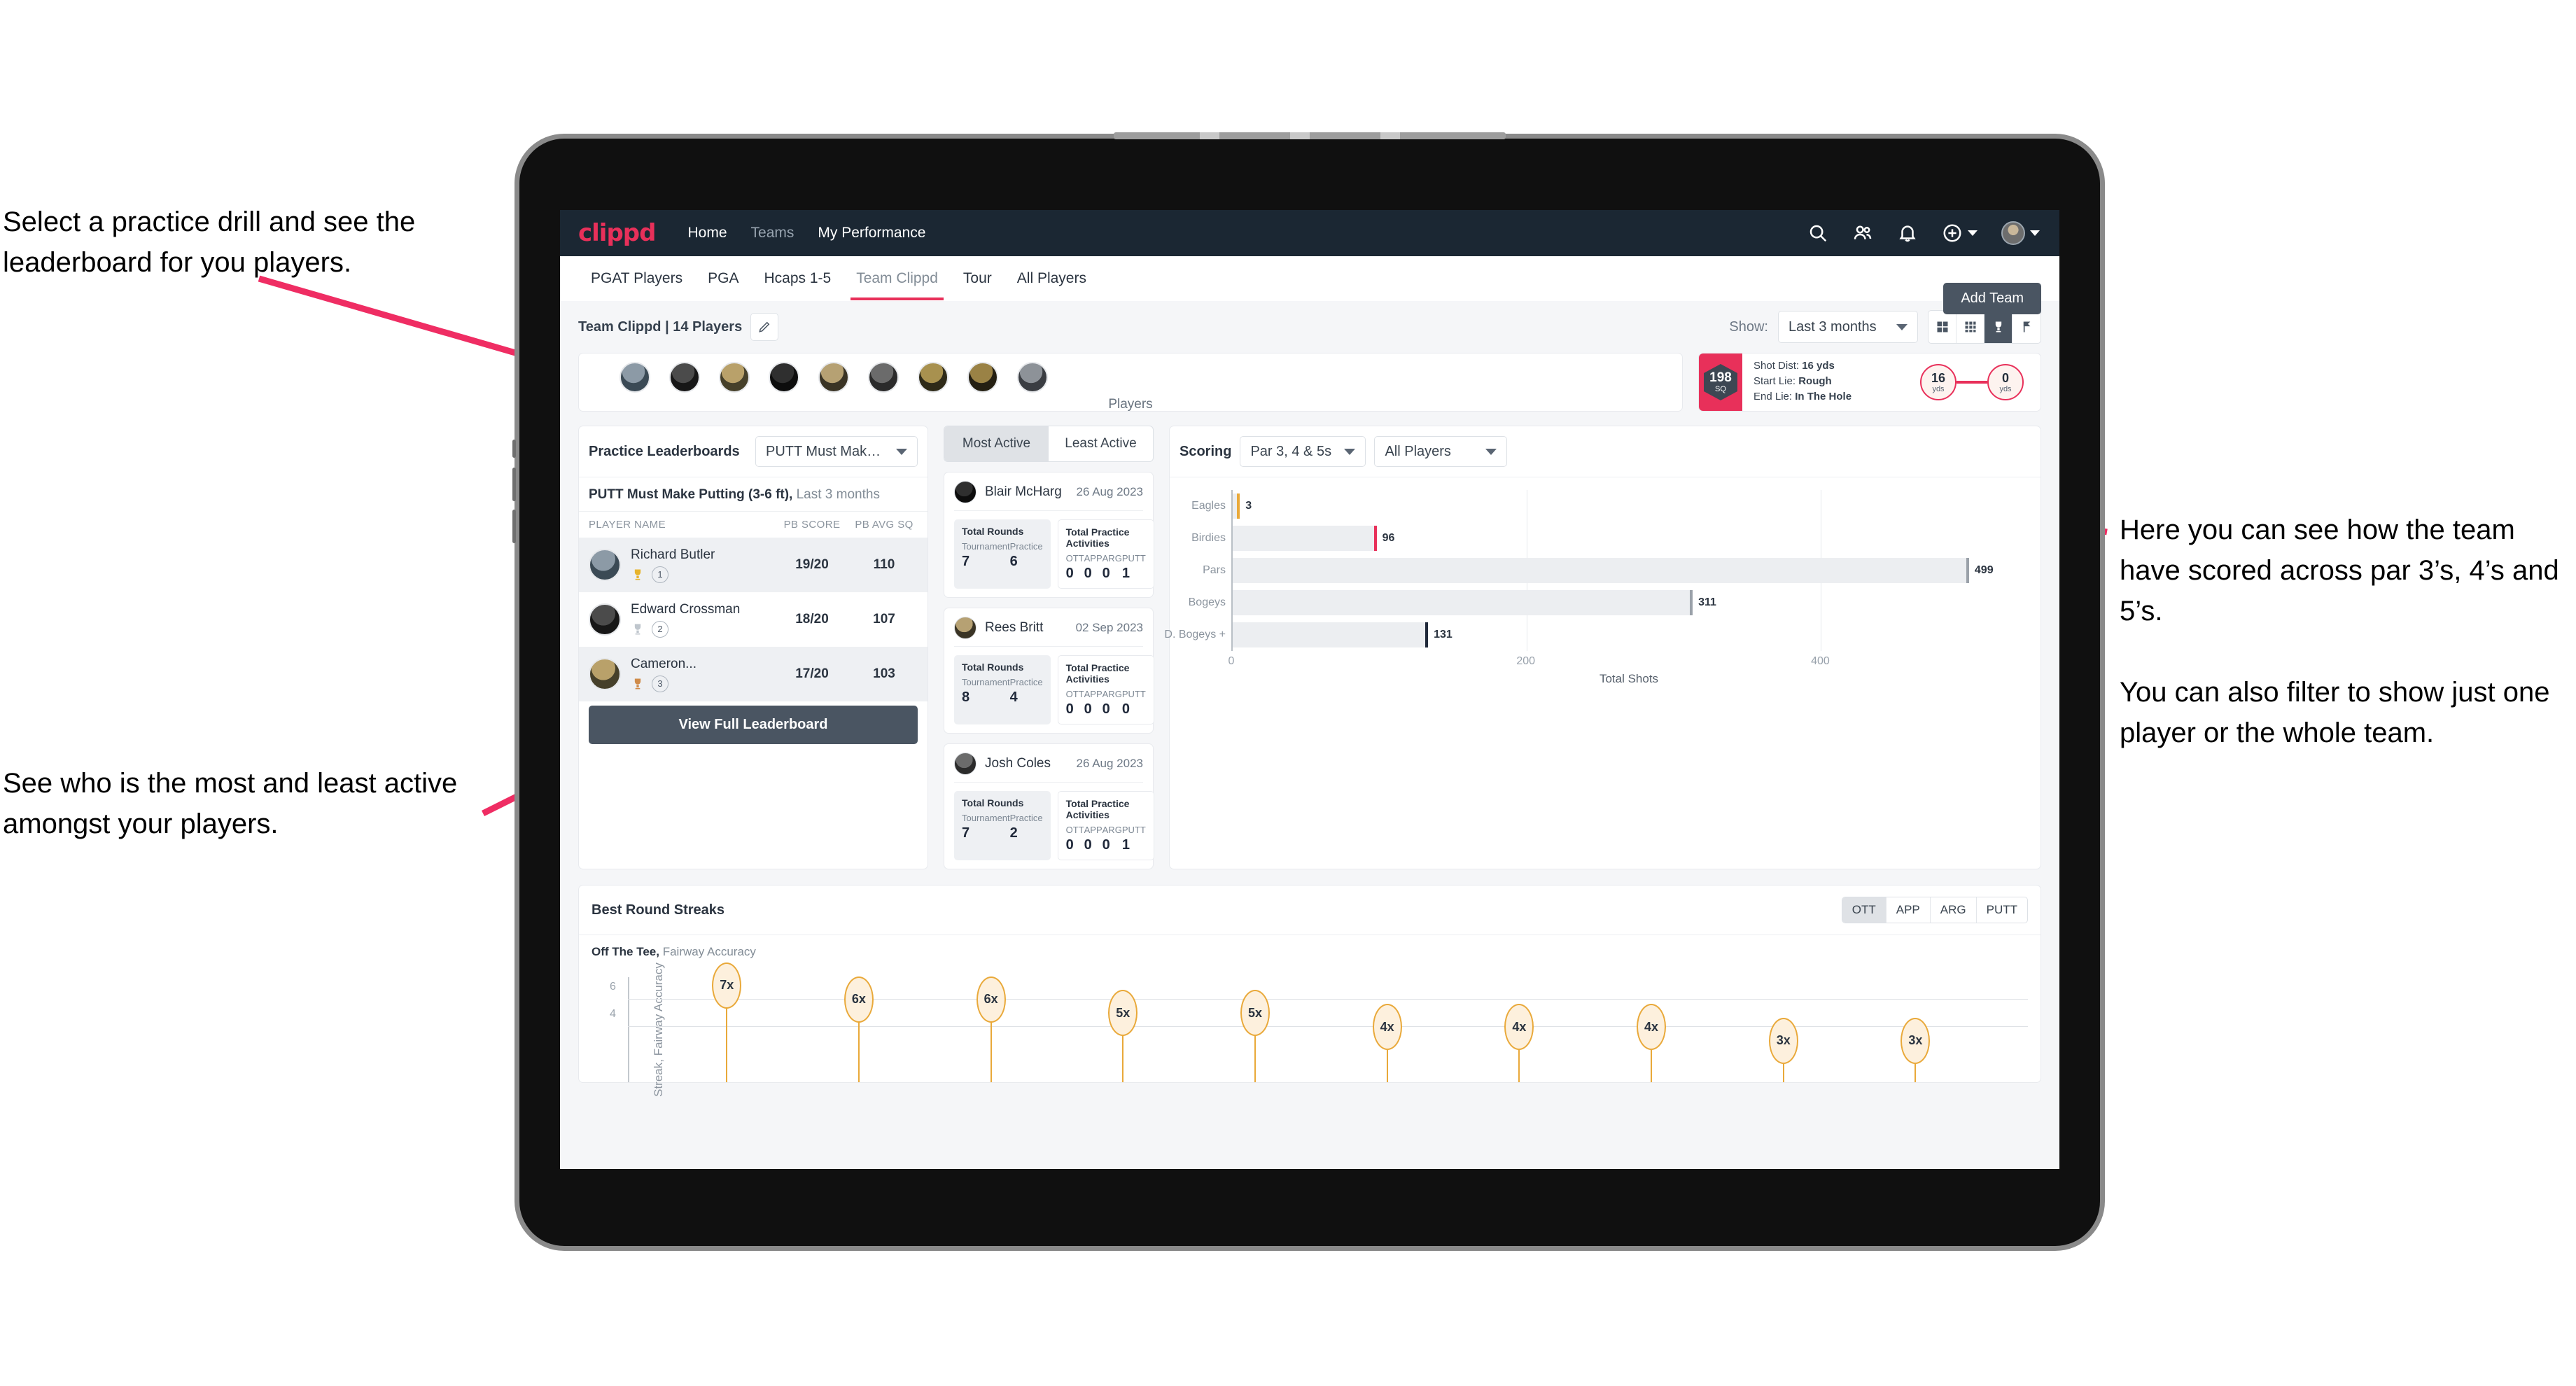 The height and width of the screenshot is (1386, 2576). Describe the element at coordinates (986, 546) in the screenshot. I see `stat-label: Tournament` at that location.